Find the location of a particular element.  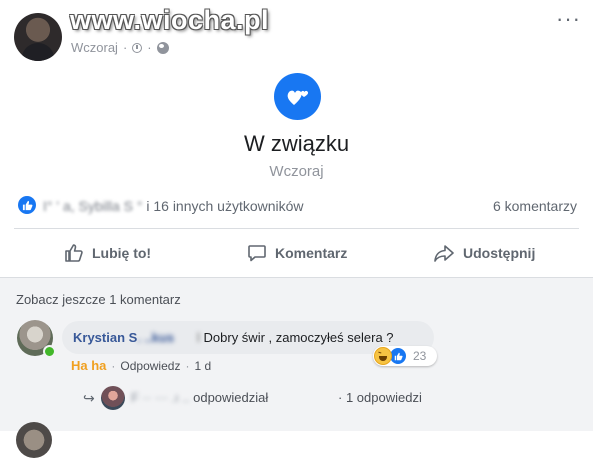

like-button: Lubię to! is located at coordinates (107, 253).